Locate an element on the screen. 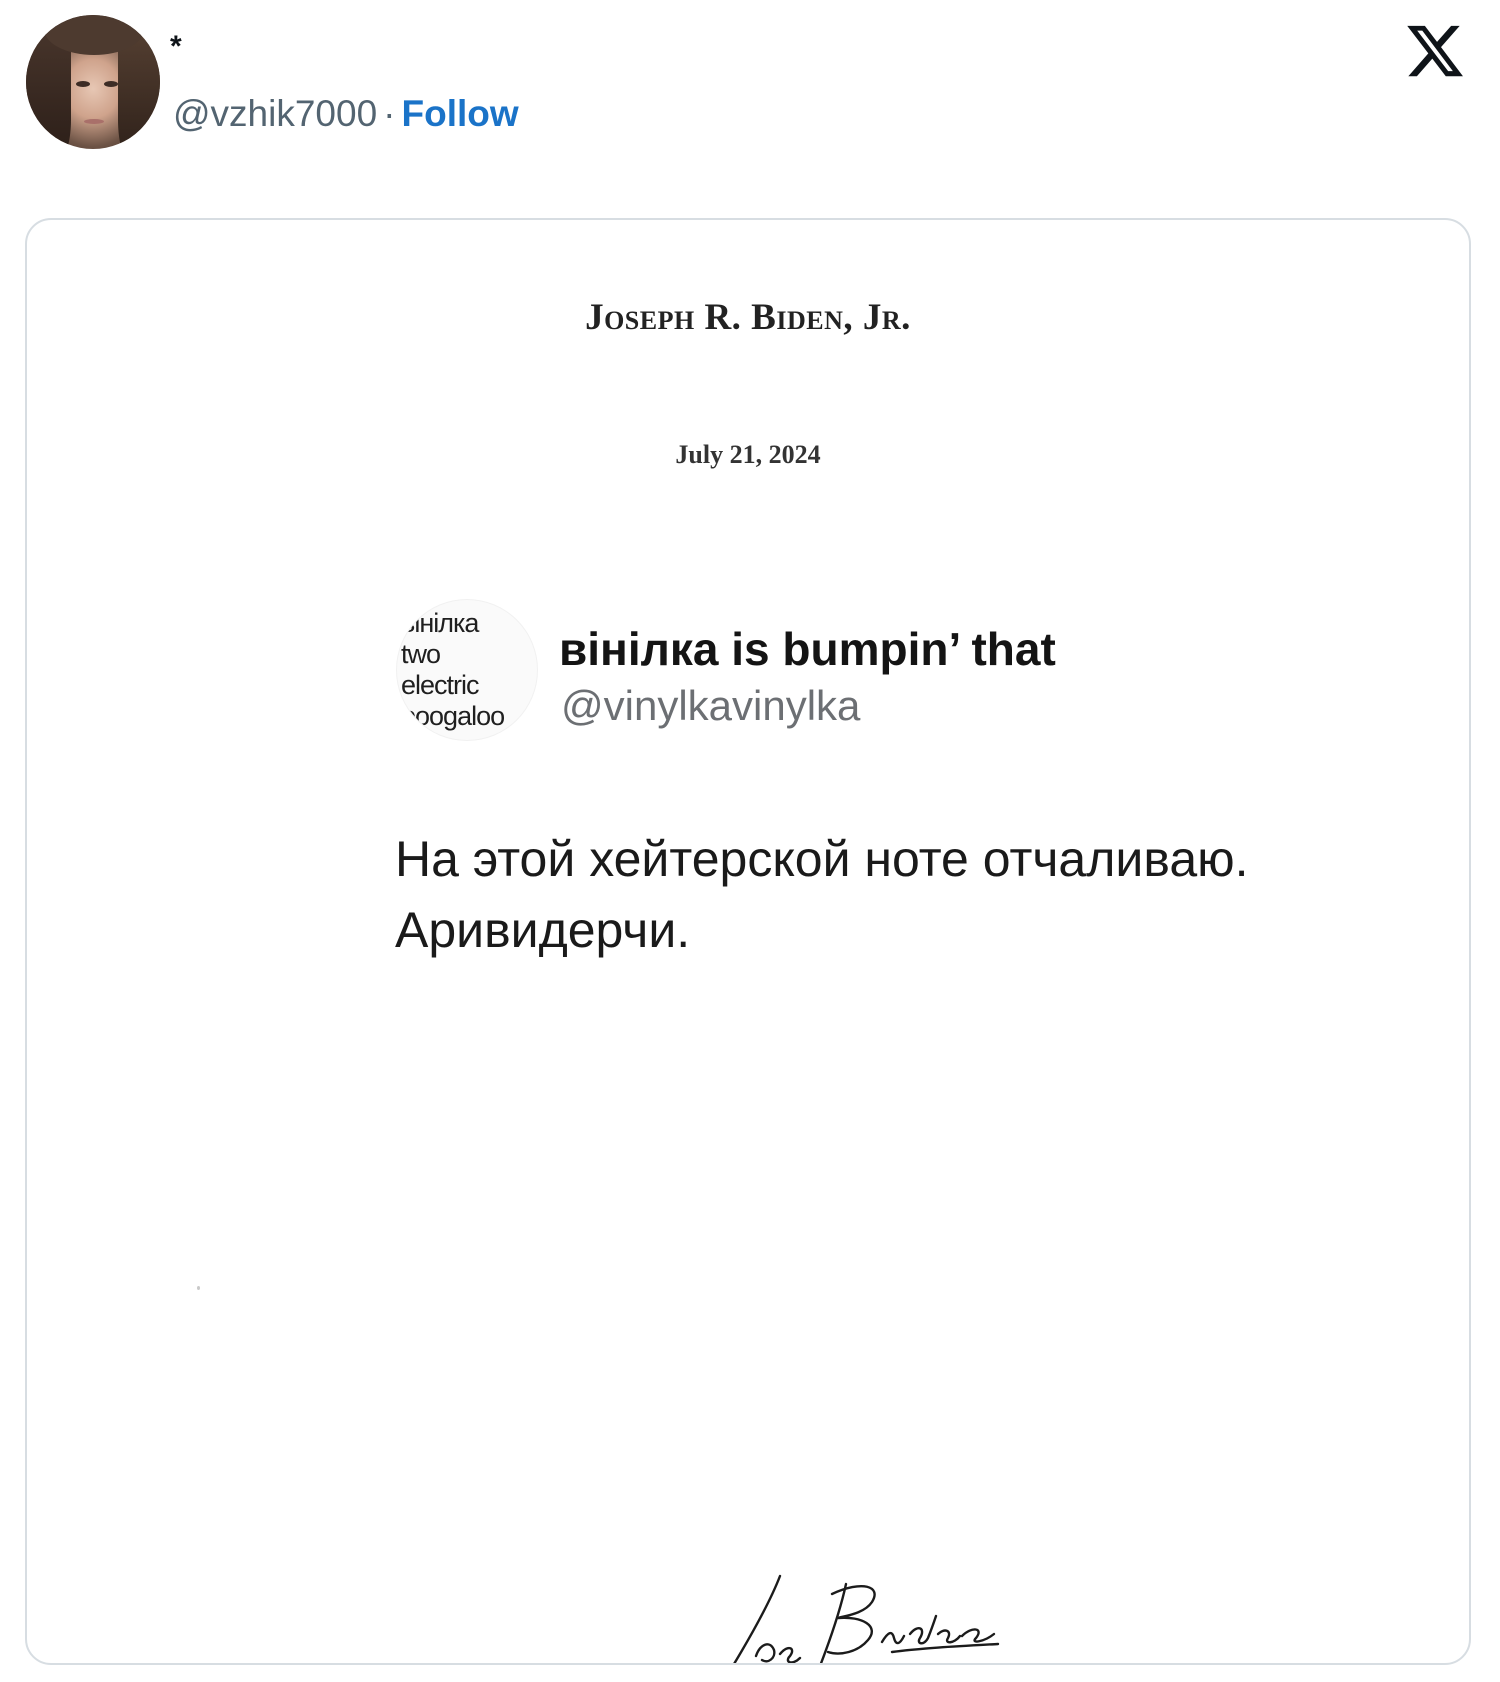 This screenshot has height=1682, width=1500. author-handle-line: @vzhik7000 · Follow is located at coordinates (346, 114).